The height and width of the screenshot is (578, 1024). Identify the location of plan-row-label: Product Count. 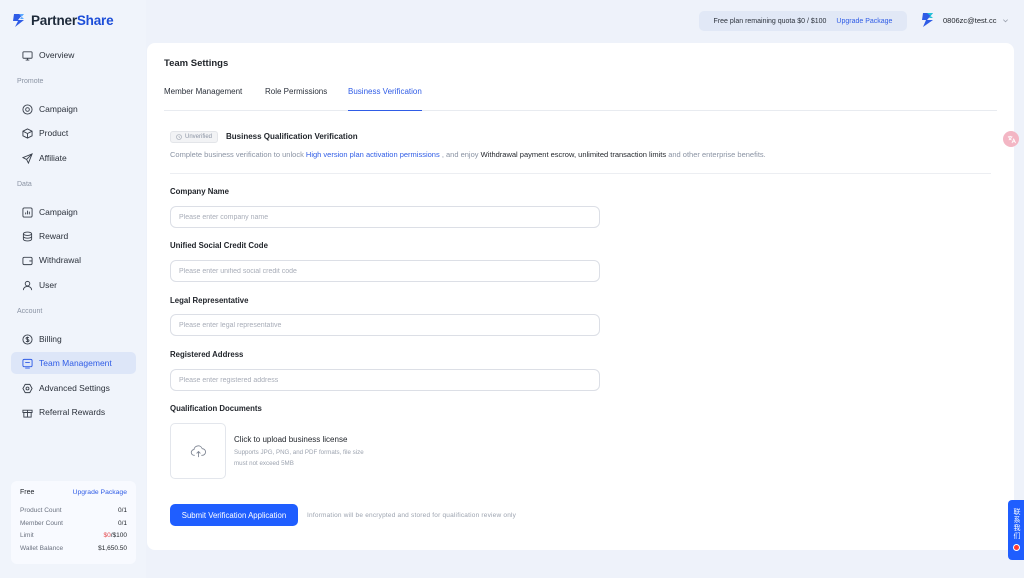
(41, 510).